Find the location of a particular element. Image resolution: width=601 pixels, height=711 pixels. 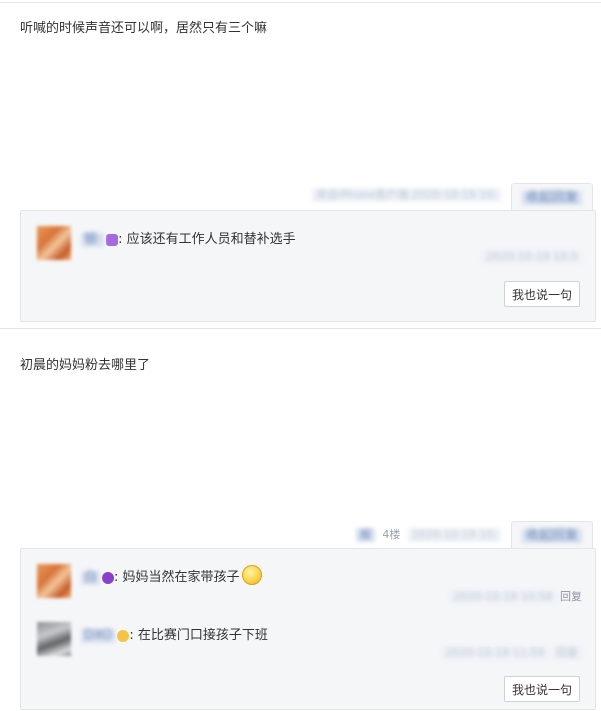

post-author: 报 is located at coordinates (365, 535).